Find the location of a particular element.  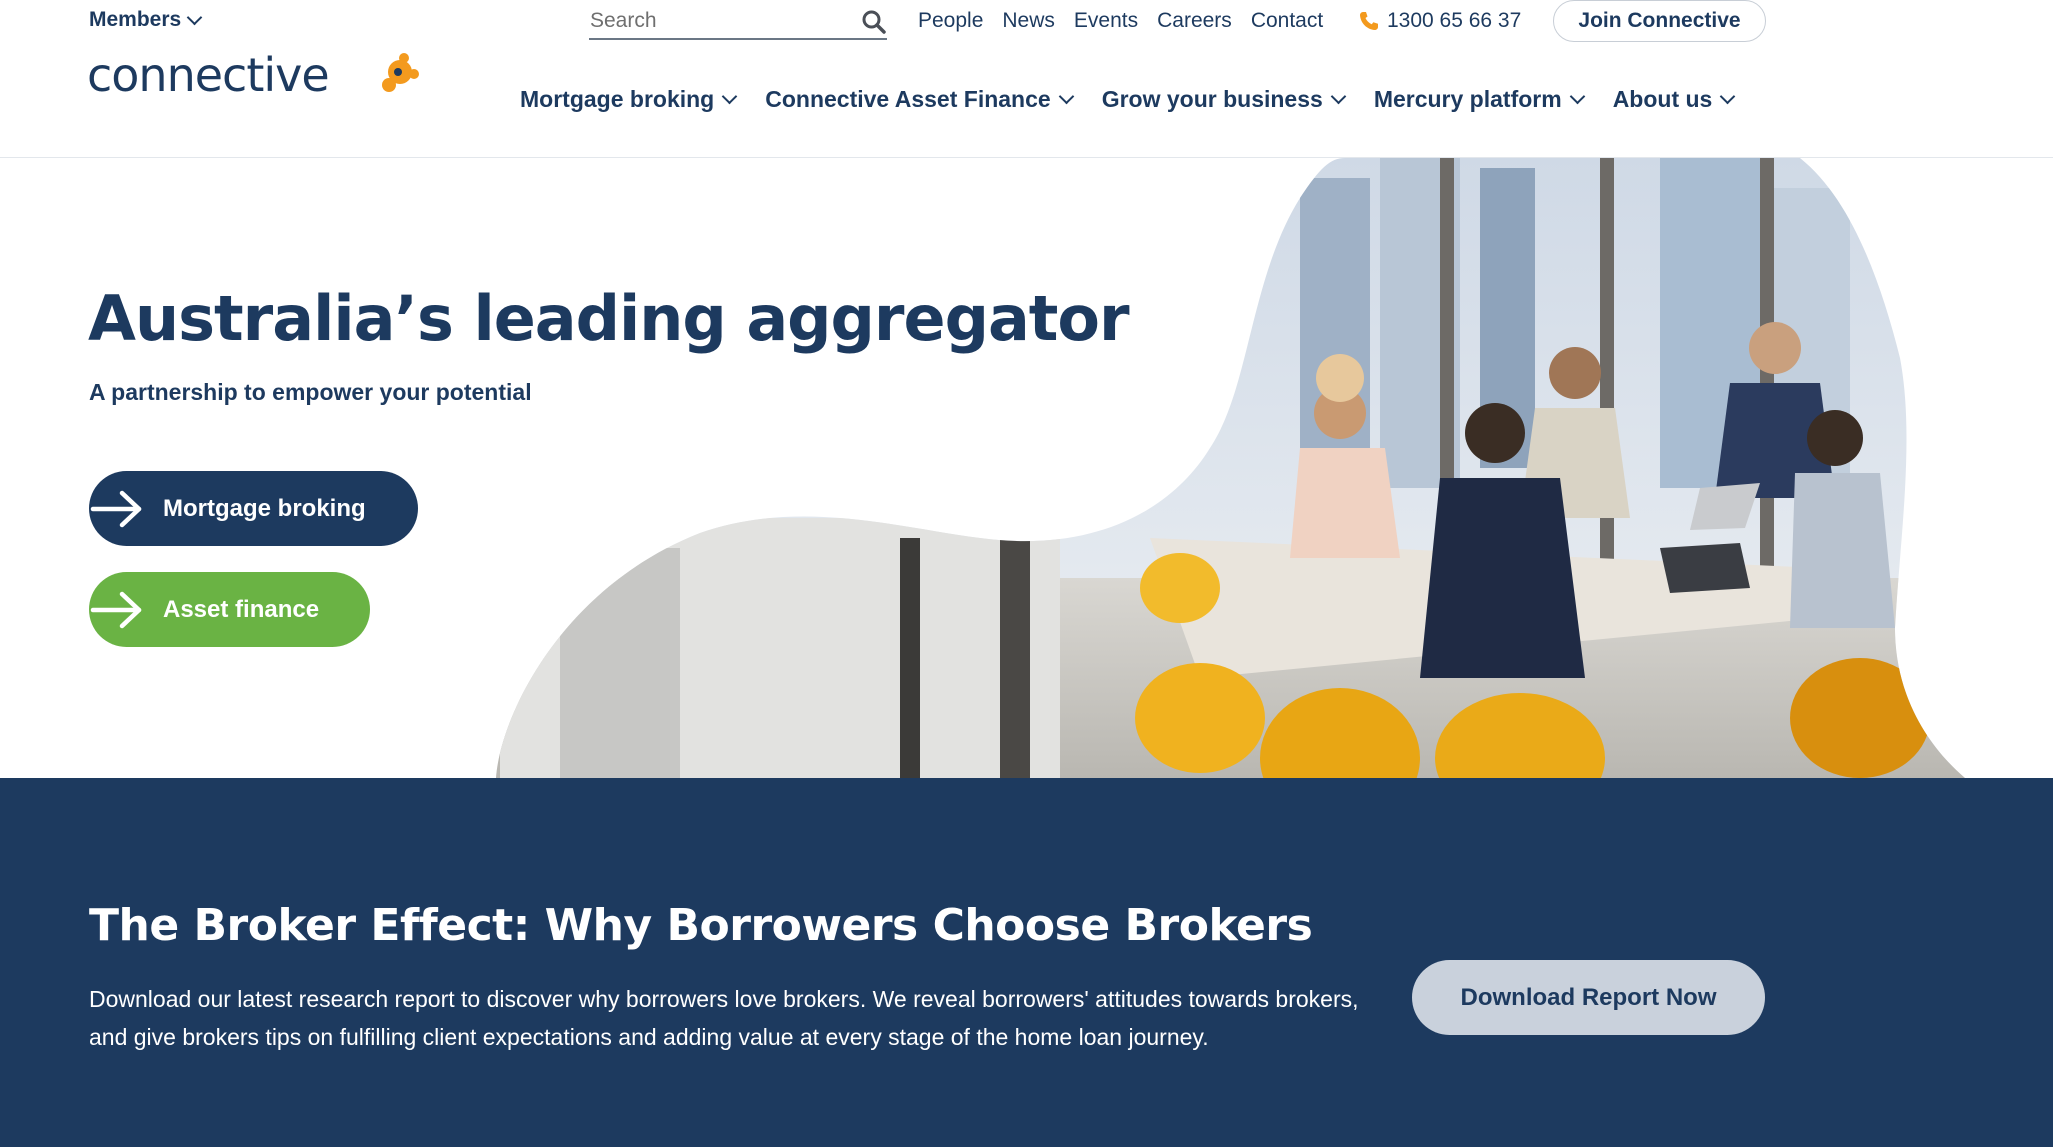

nav-about-us: About us is located at coordinates (1674, 99).